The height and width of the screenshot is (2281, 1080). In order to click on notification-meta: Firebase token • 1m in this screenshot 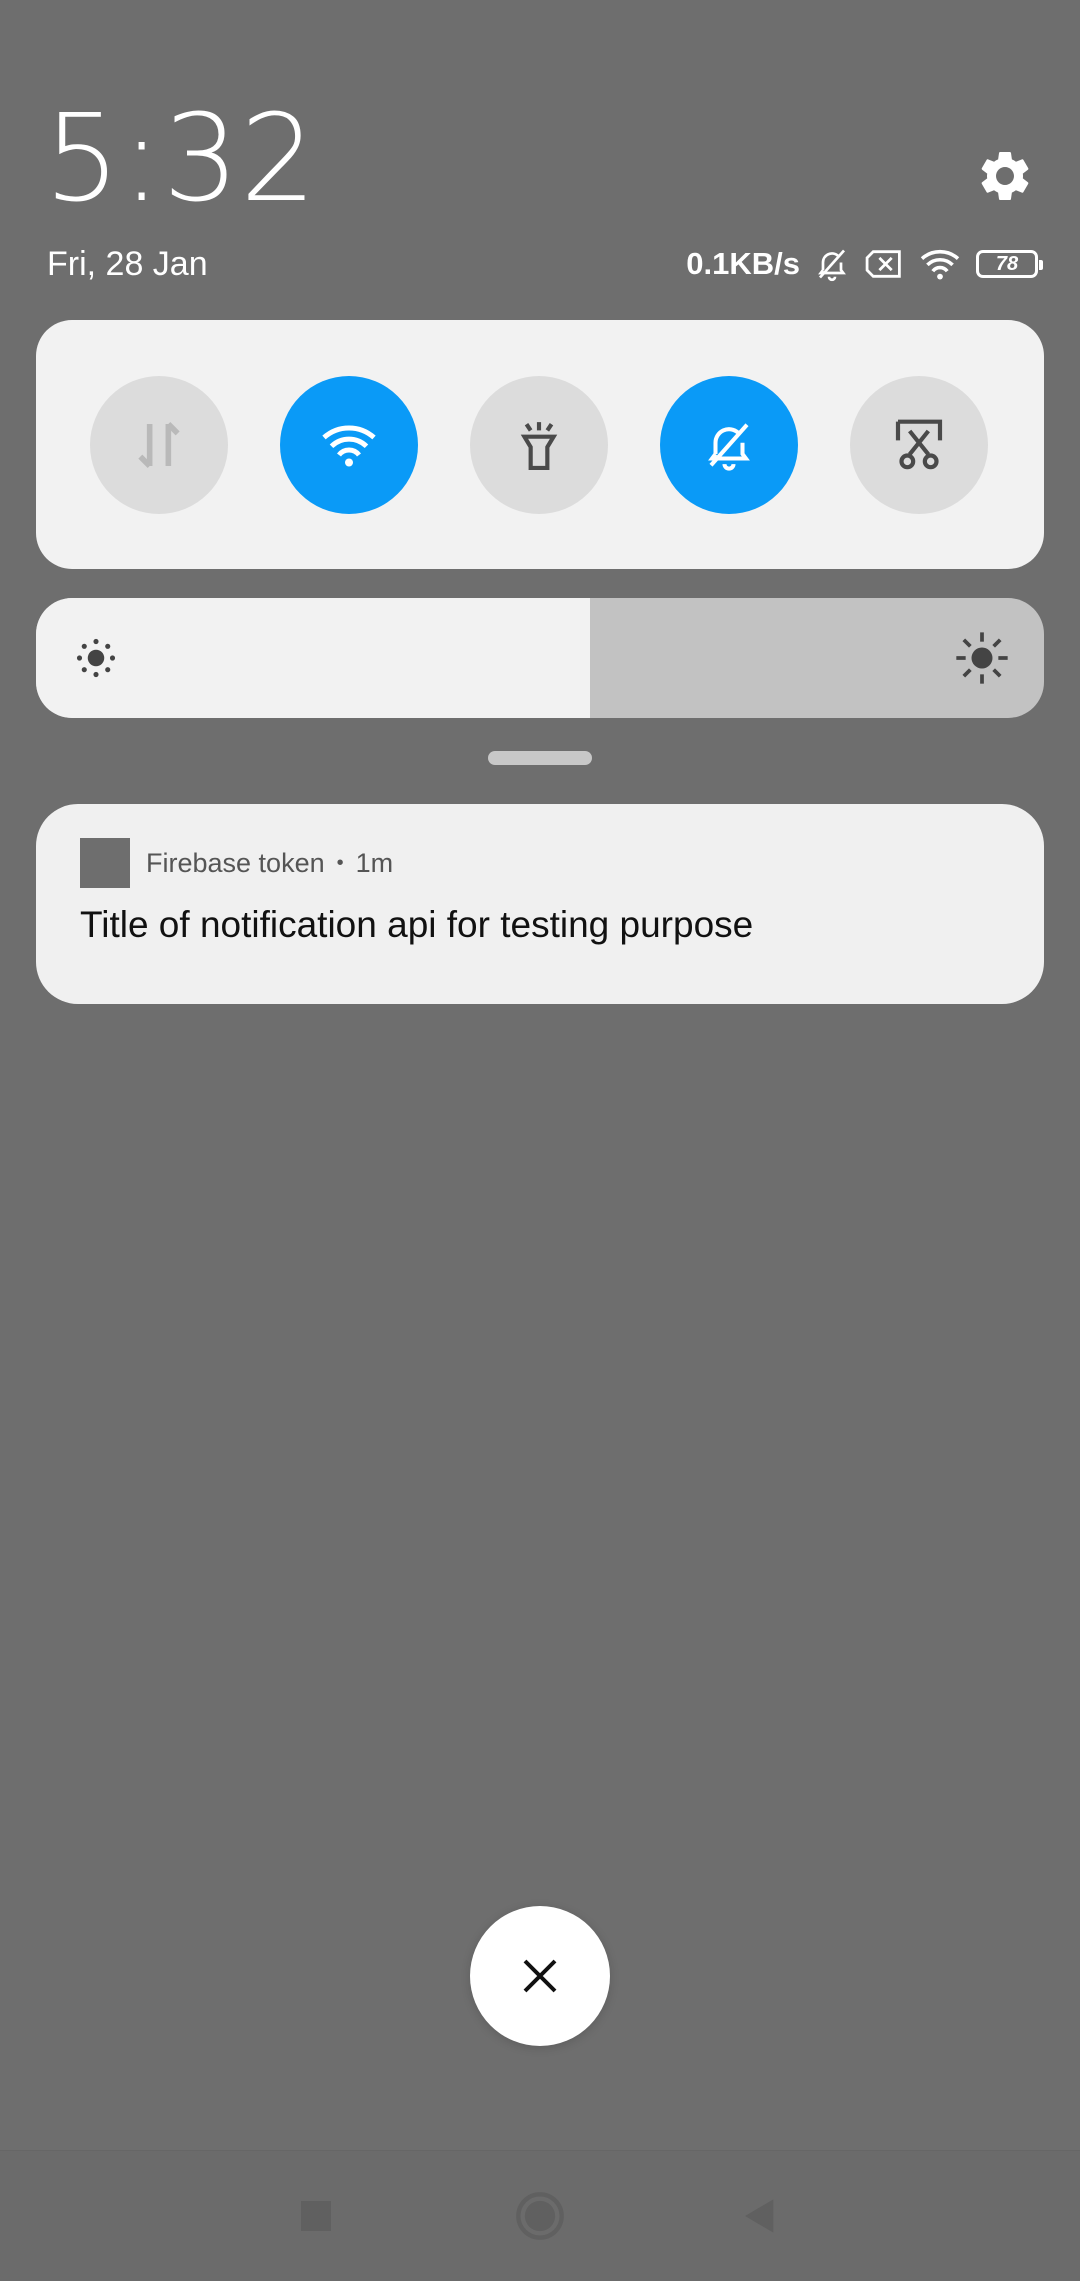, I will do `click(269, 863)`.